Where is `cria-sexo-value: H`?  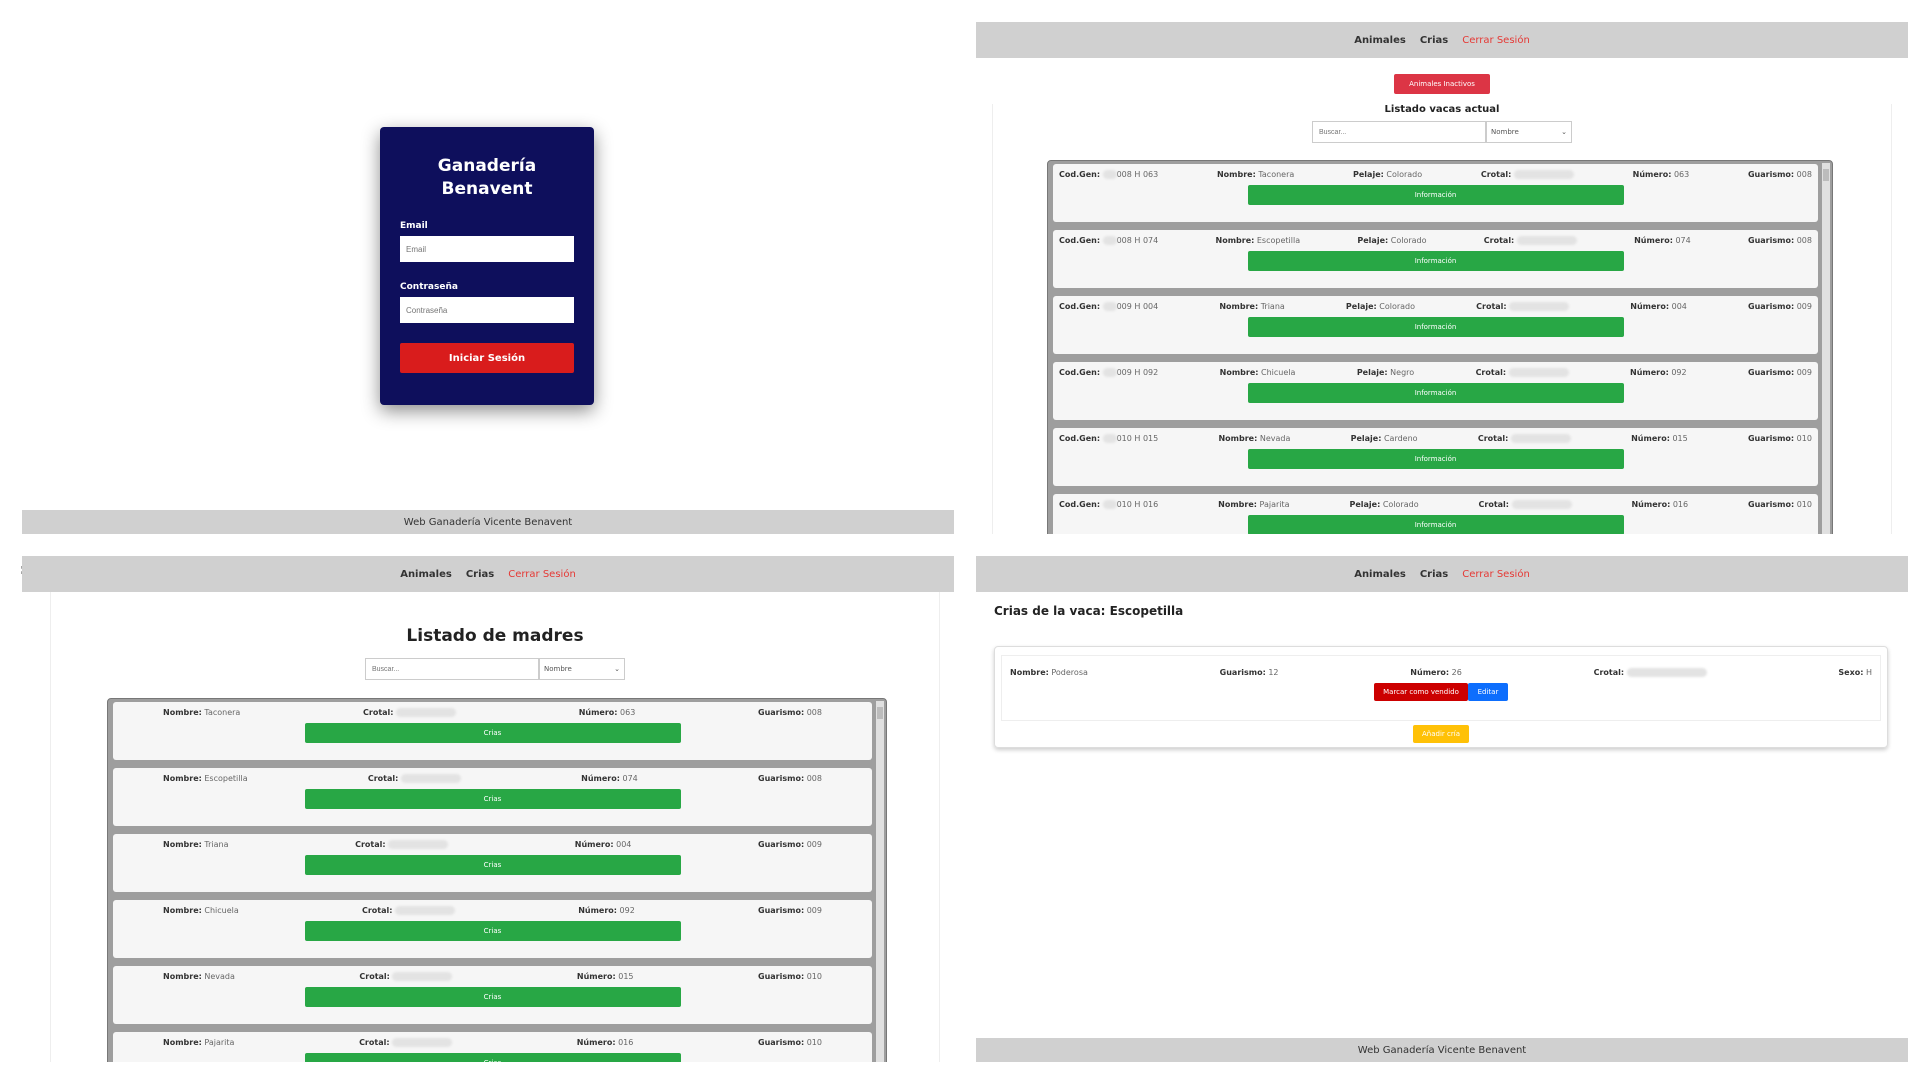 cria-sexo-value: H is located at coordinates (1868, 672).